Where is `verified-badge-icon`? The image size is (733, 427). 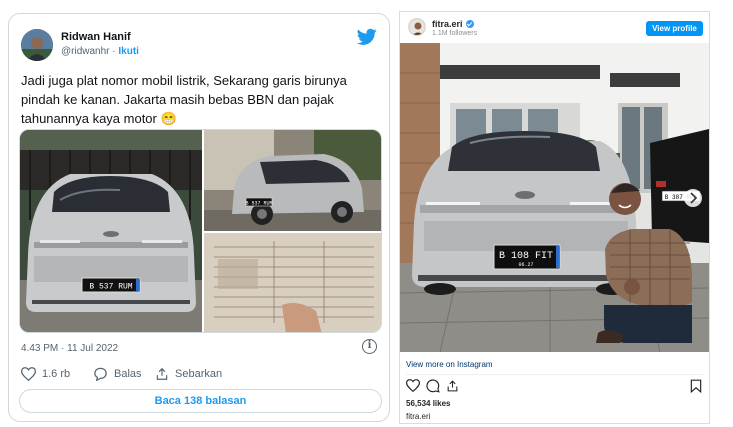
verified-badge-icon is located at coordinates (469, 24).